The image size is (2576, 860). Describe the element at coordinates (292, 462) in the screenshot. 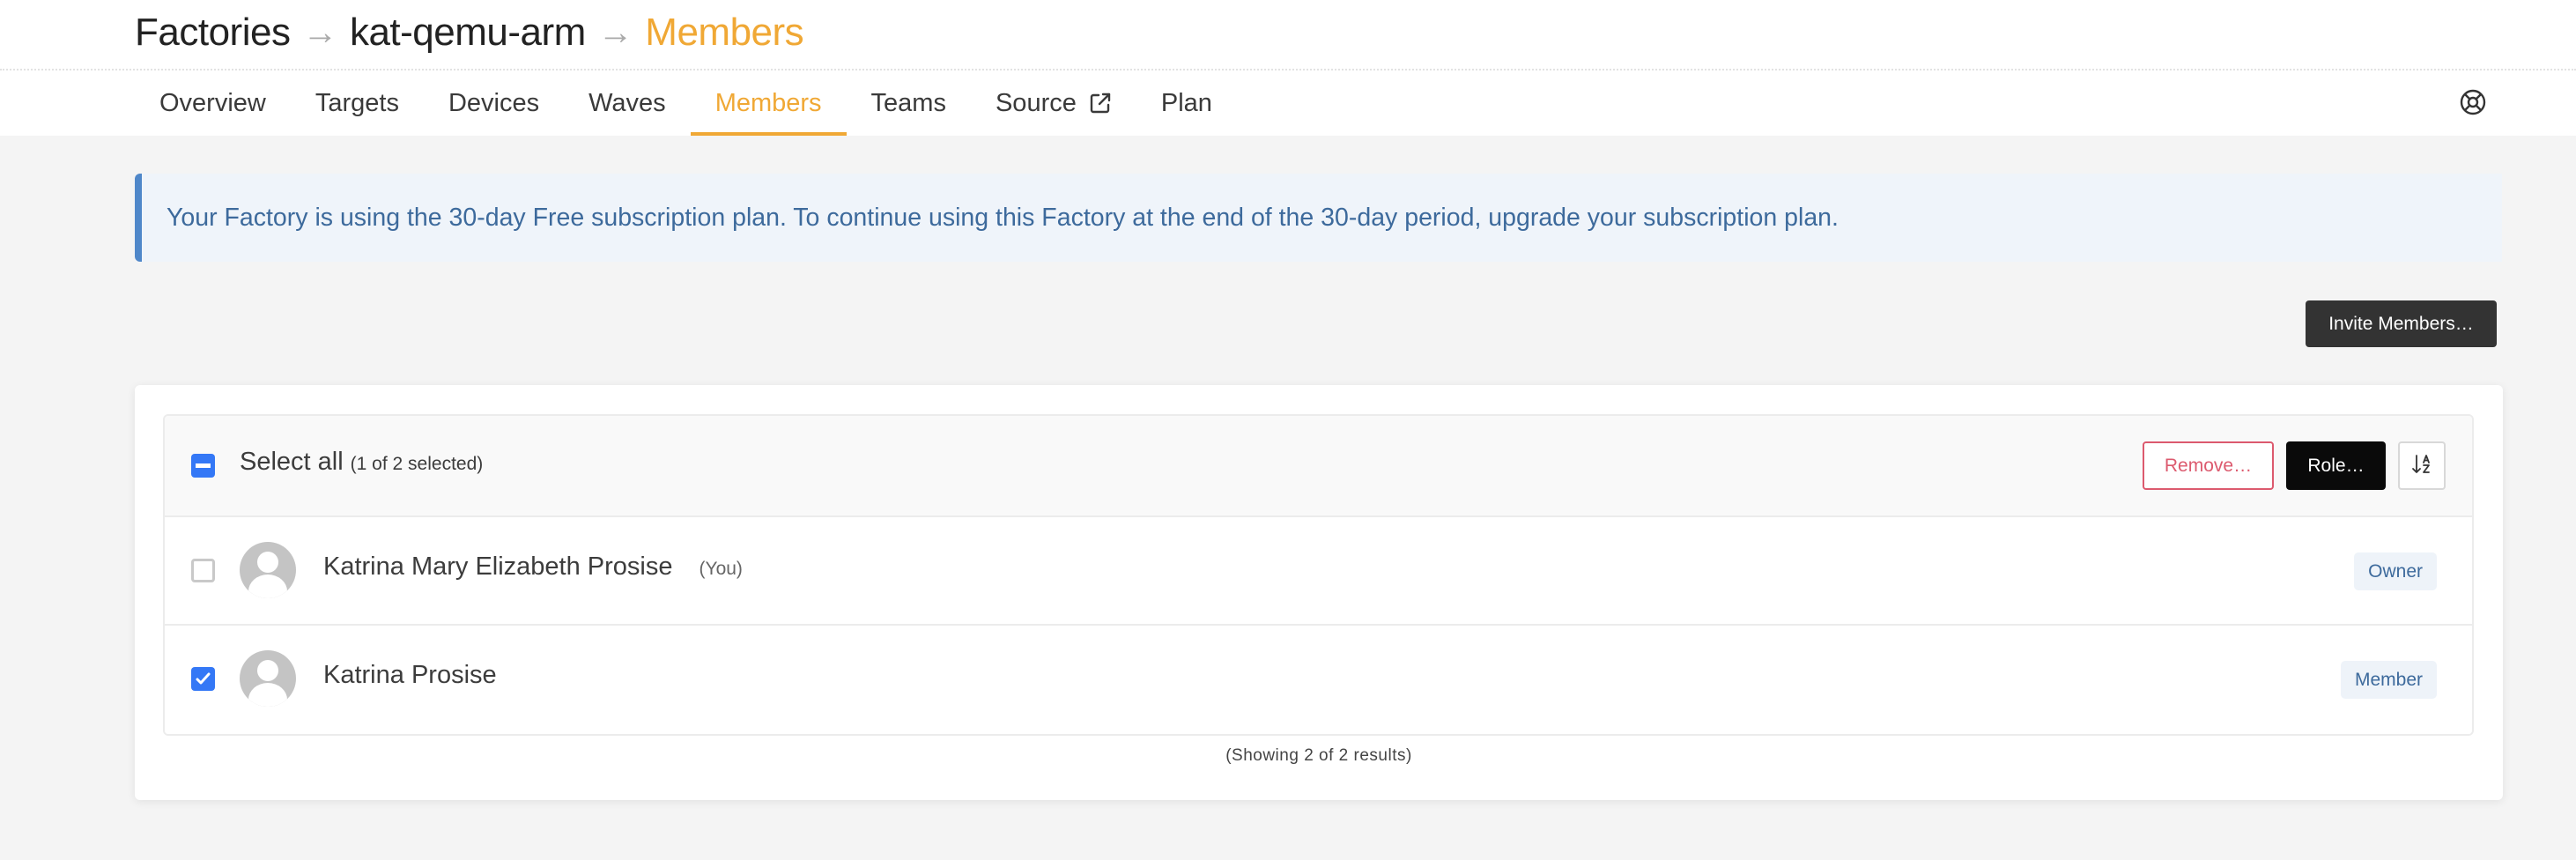

I see `select-all-text: Select all` at that location.